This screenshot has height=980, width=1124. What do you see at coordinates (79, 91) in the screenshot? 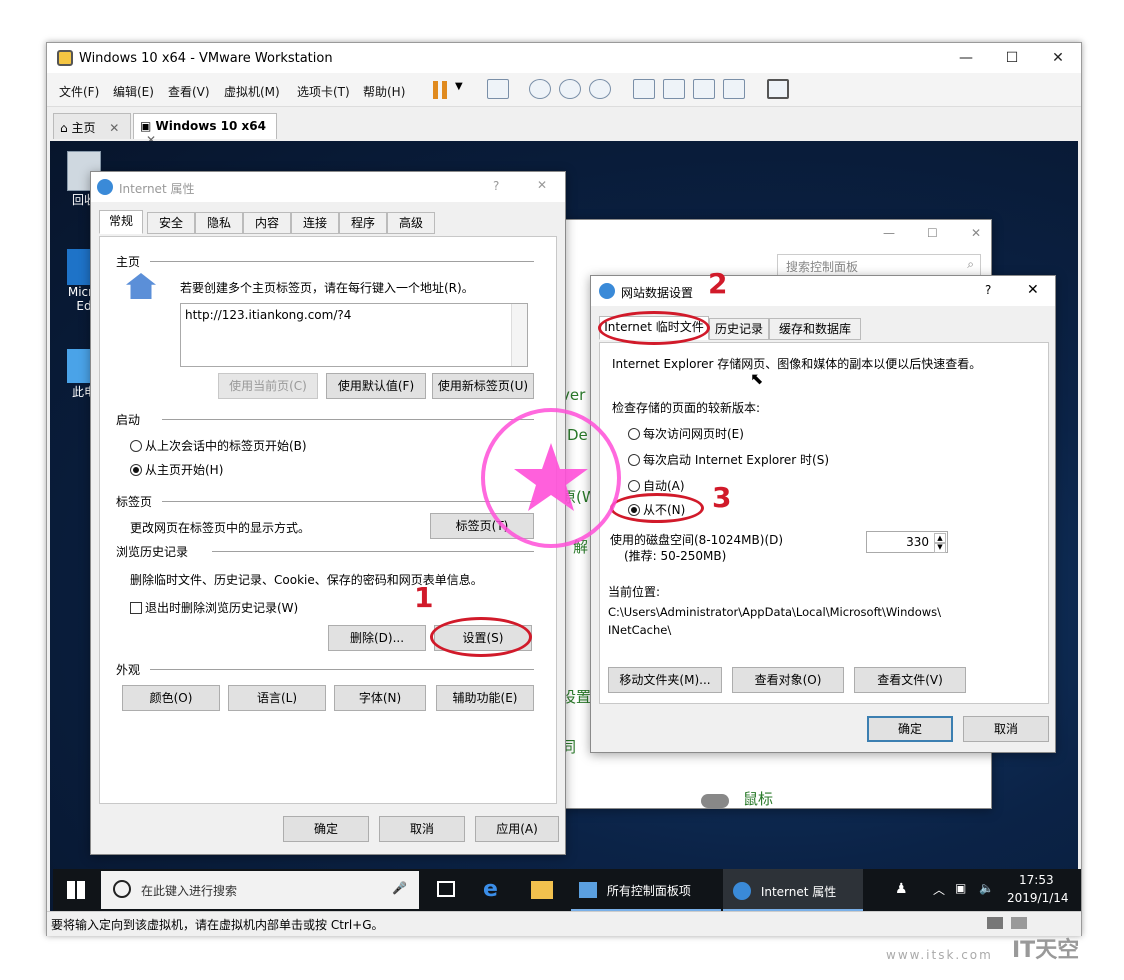
I see `menu-file: 文件(F)` at bounding box center [79, 91].